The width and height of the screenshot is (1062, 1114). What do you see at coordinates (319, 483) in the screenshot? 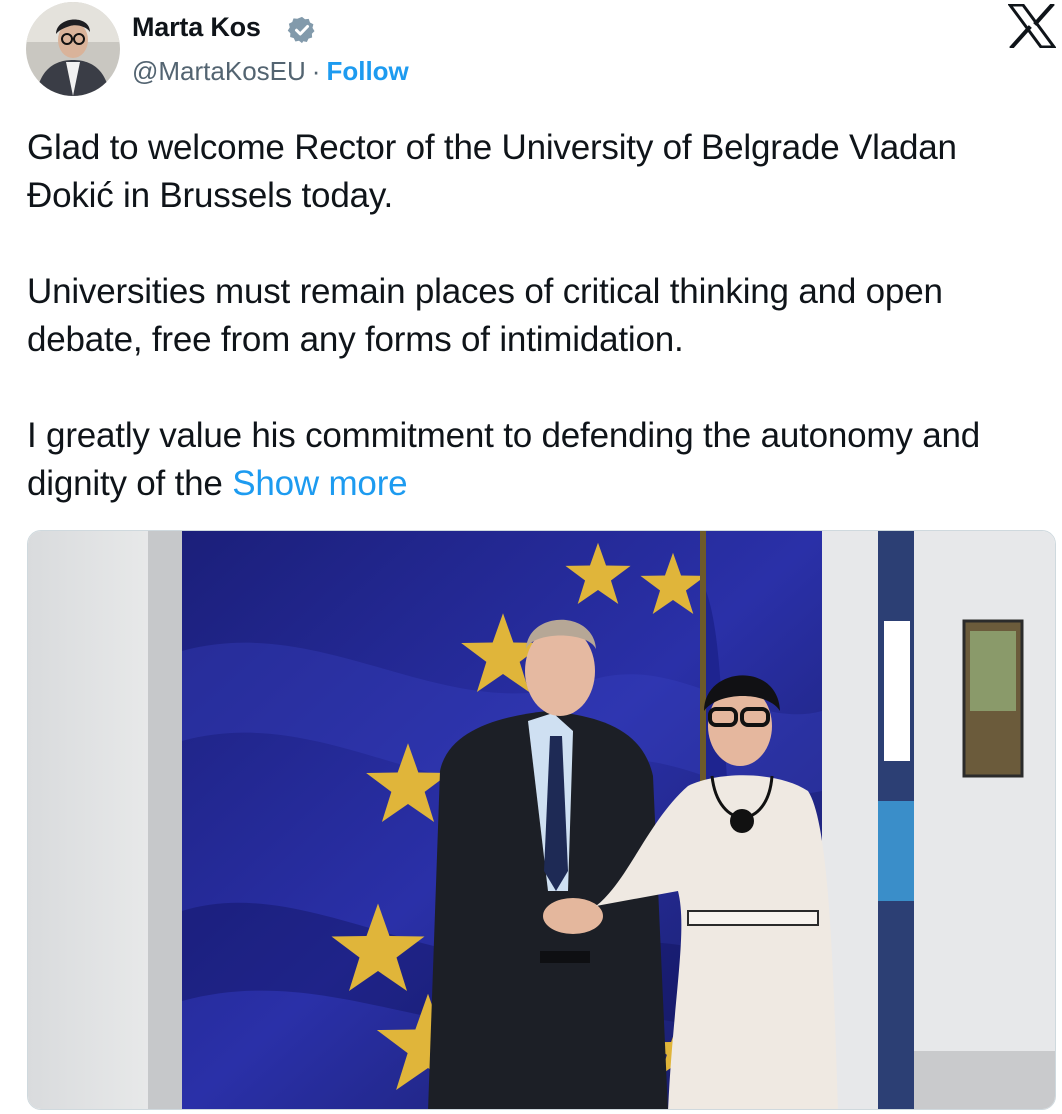
I see `show-more-link: Show more` at bounding box center [319, 483].